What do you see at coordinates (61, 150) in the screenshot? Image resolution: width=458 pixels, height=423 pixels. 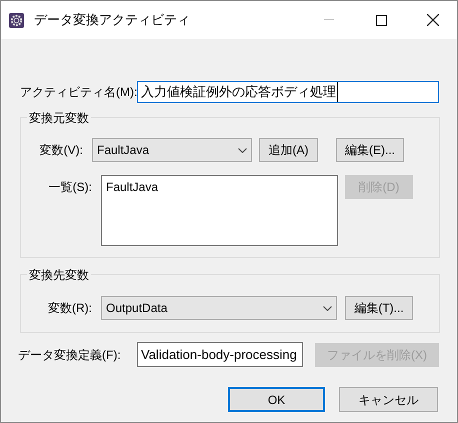 I see `field-label: 変数(V):` at bounding box center [61, 150].